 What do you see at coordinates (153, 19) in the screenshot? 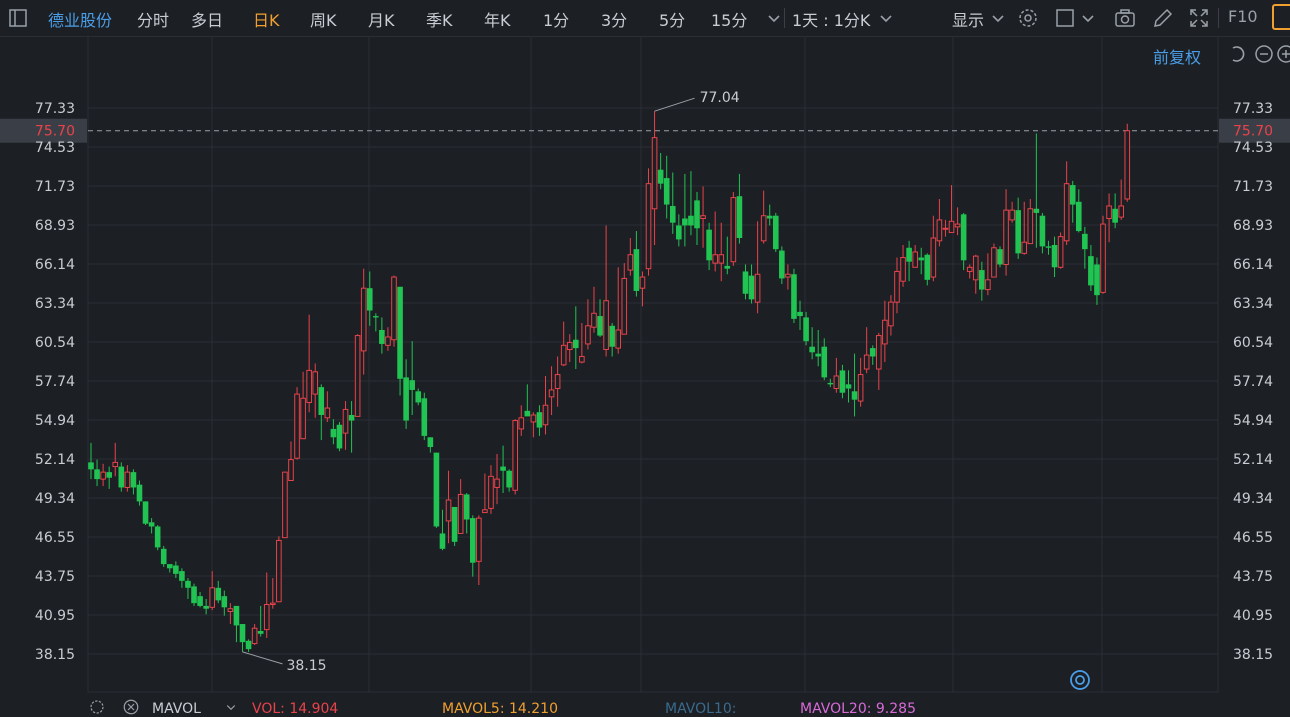
I see `tab-period-0: 分时` at bounding box center [153, 19].